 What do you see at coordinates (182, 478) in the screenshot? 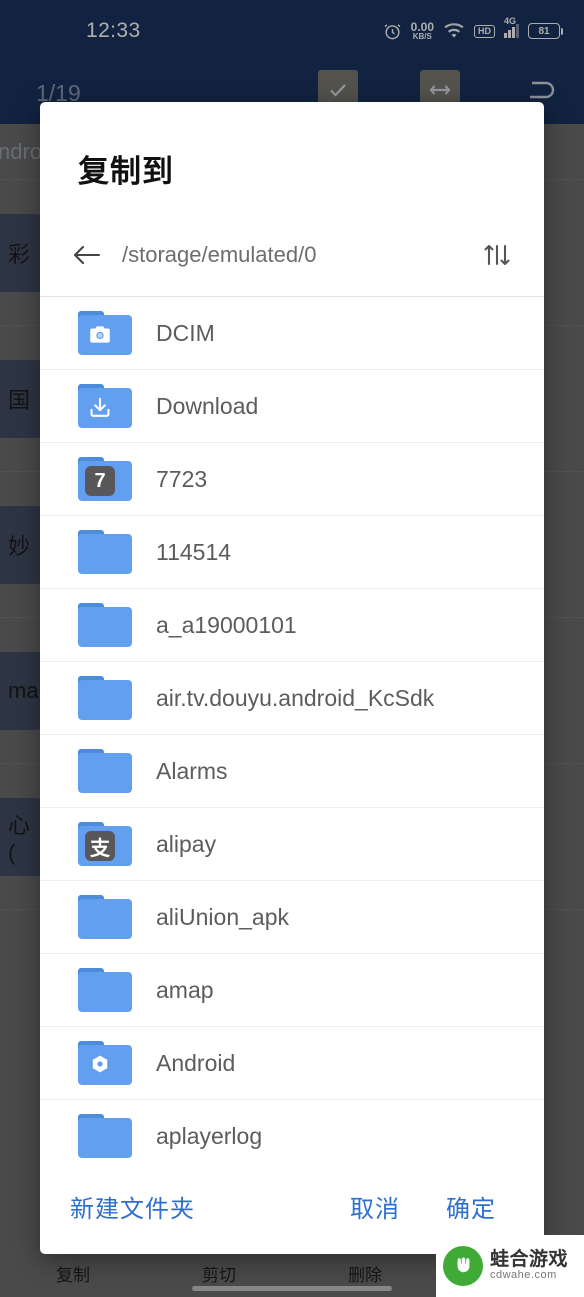
I see `folder-name: 7723` at bounding box center [182, 478].